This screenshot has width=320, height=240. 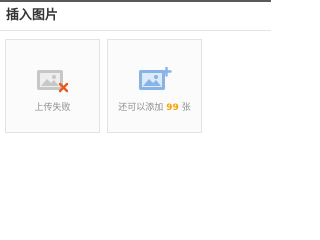 I want to click on add-image-label: 还可以添加 99 张, so click(x=154, y=108).